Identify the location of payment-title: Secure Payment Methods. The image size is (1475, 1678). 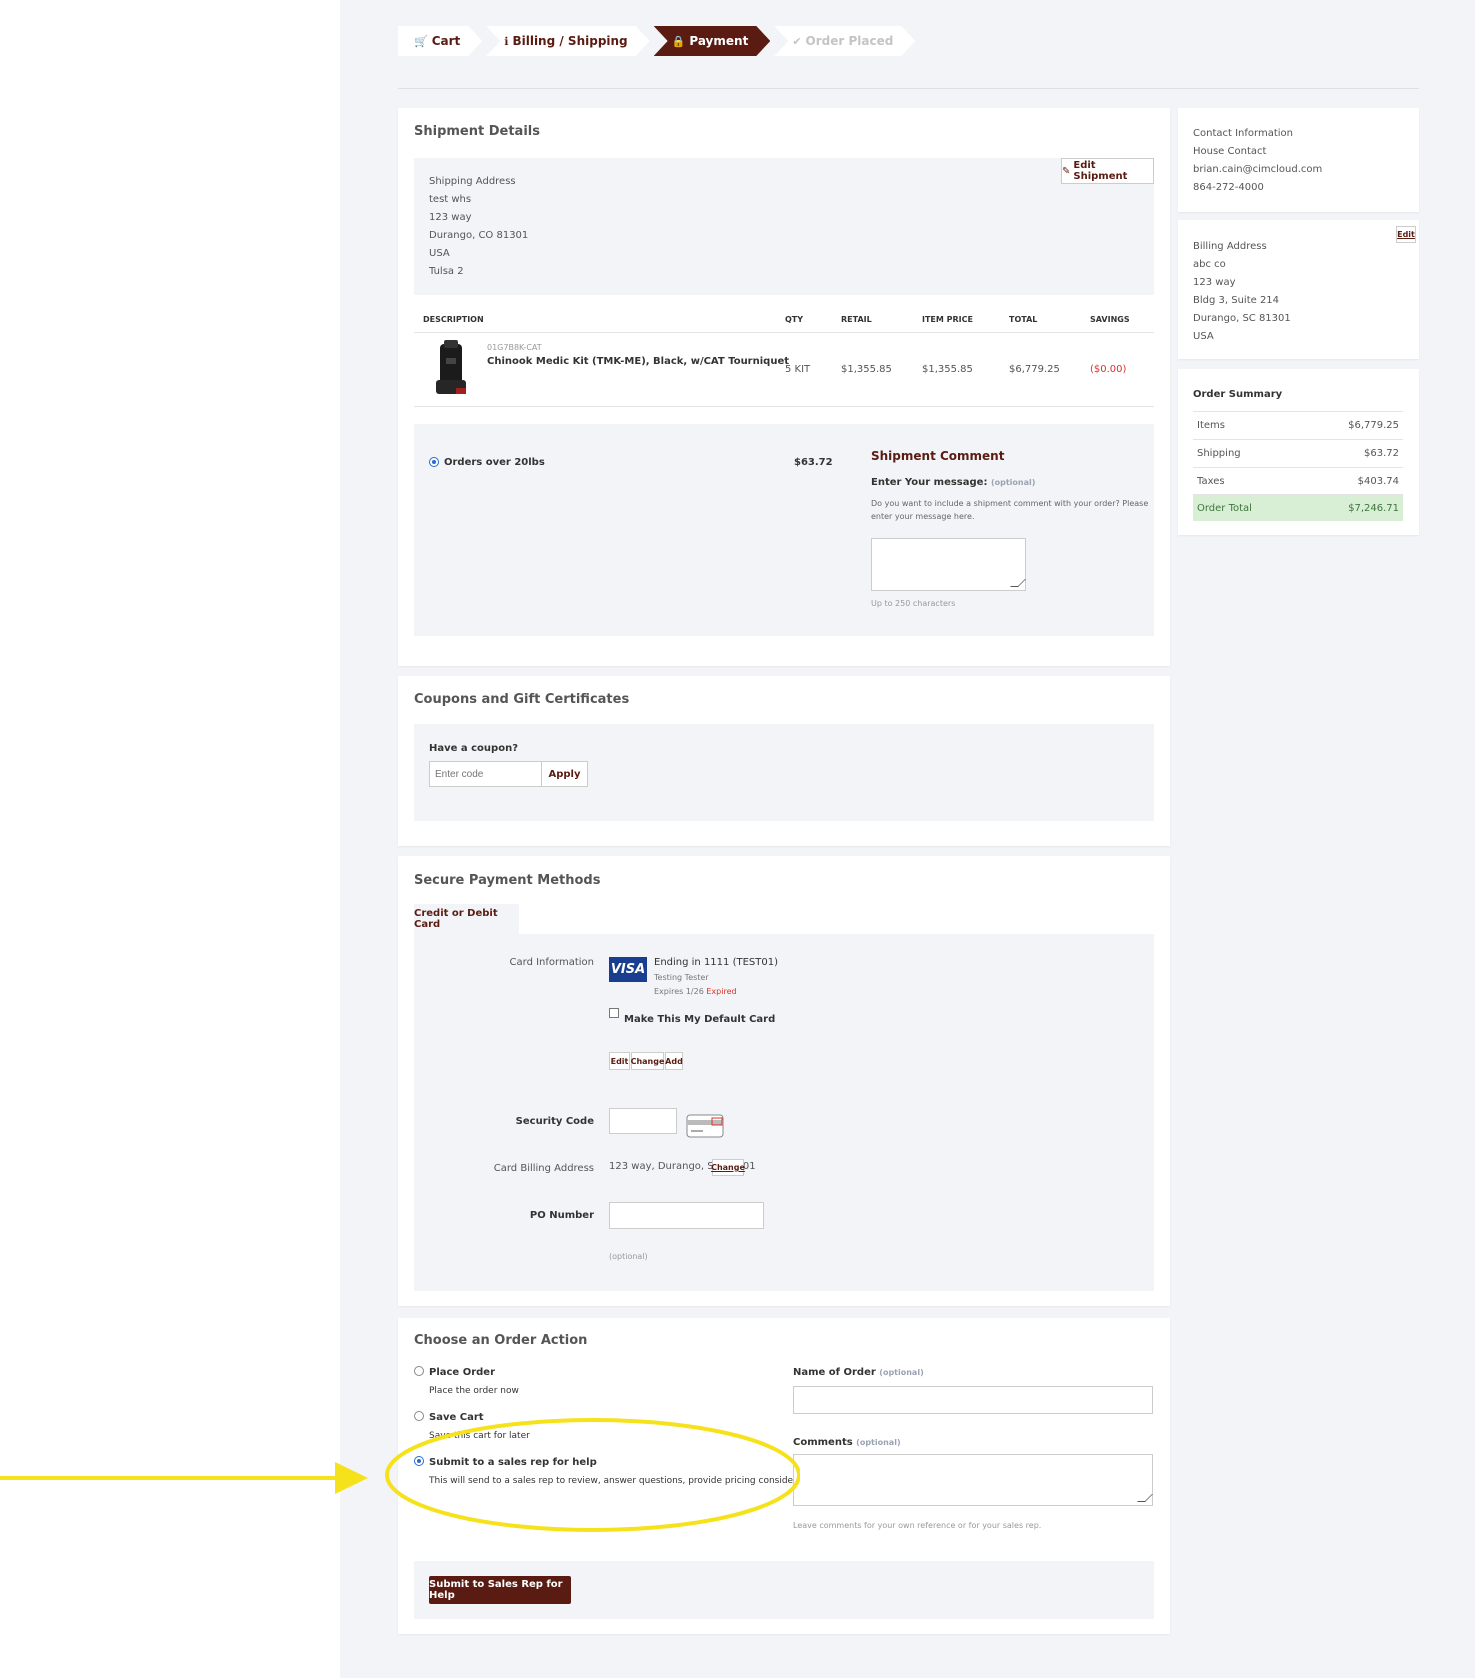
(507, 880).